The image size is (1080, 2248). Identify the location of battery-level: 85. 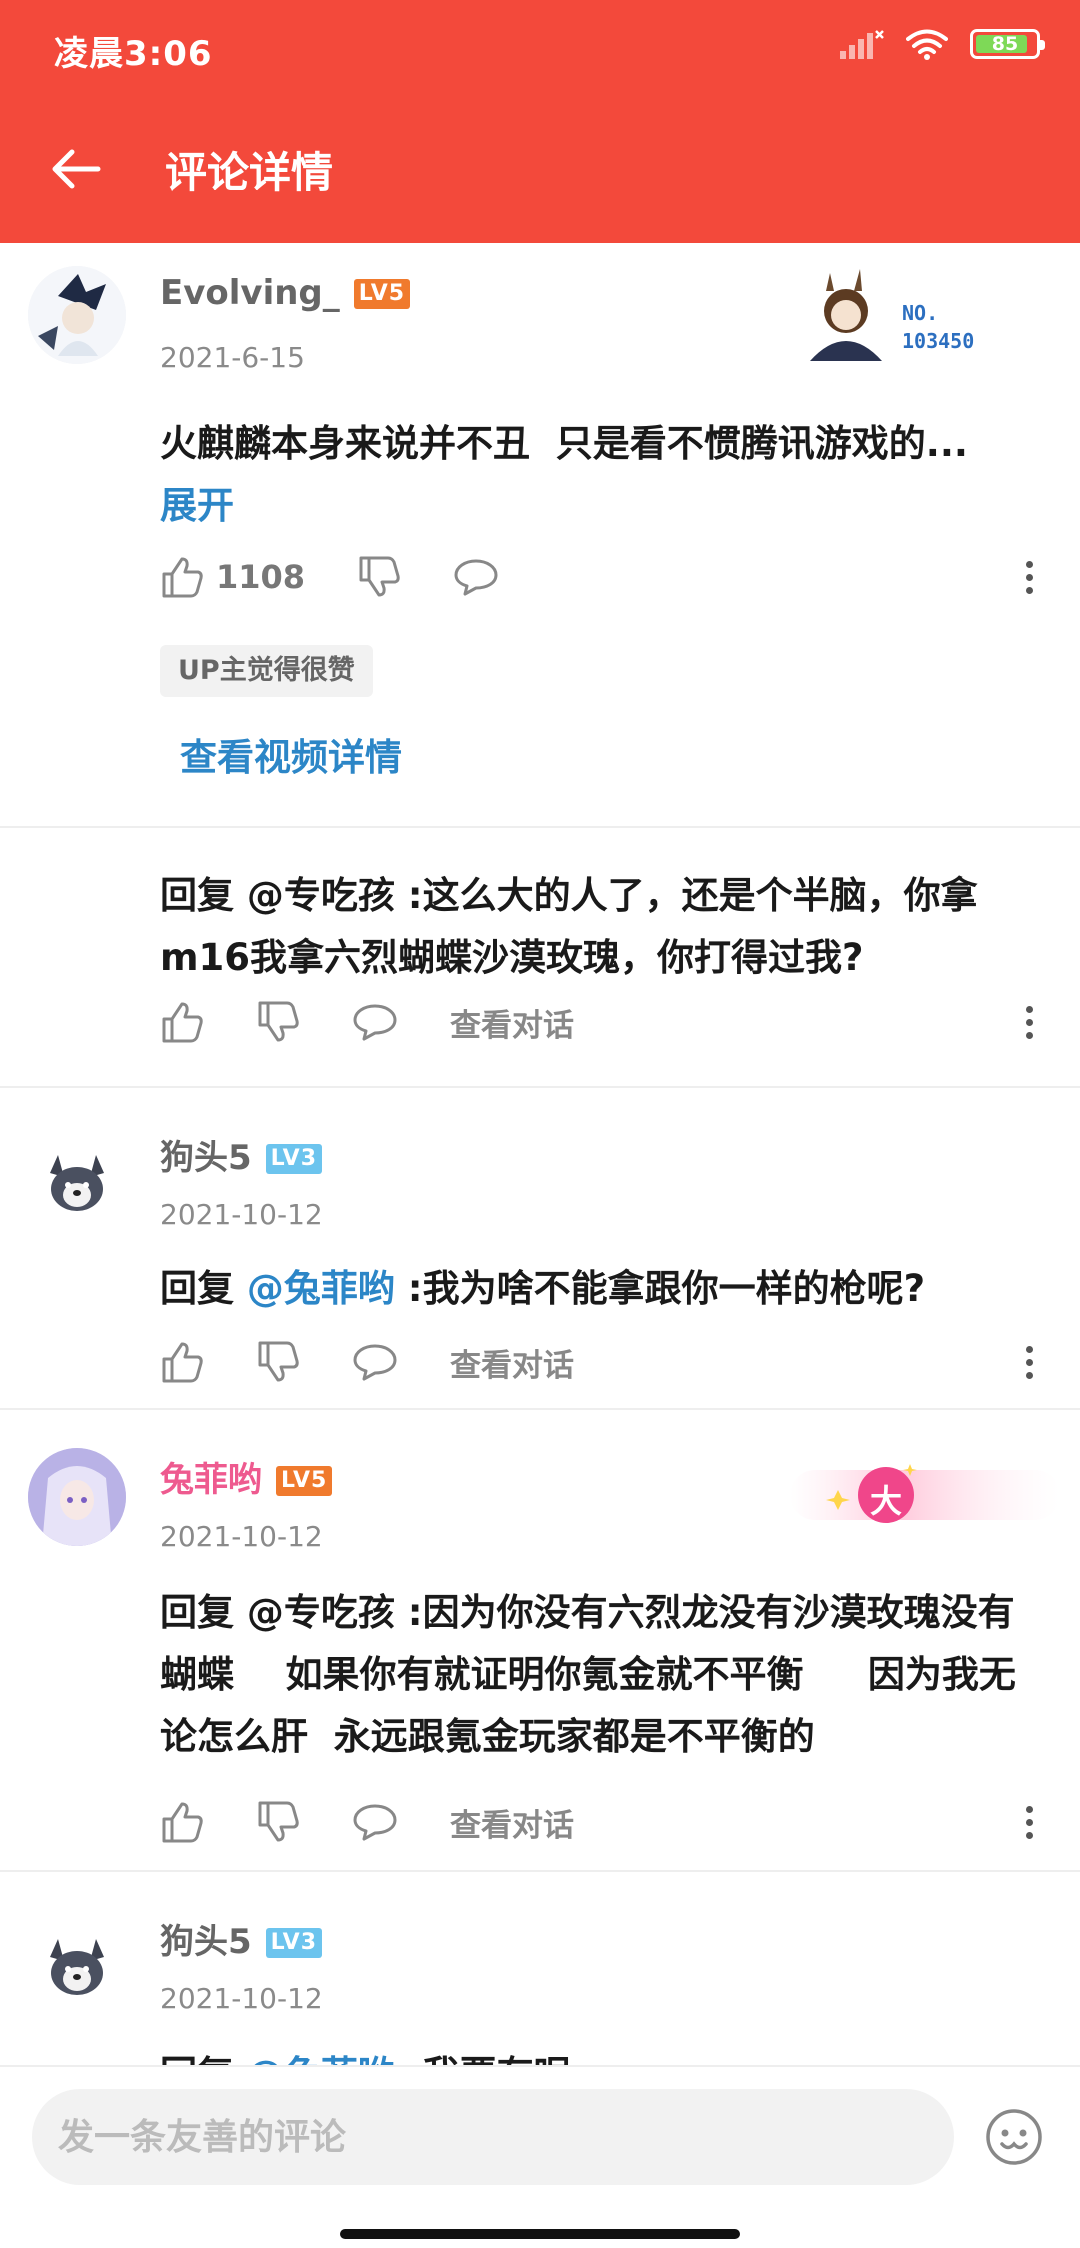
(1005, 44).